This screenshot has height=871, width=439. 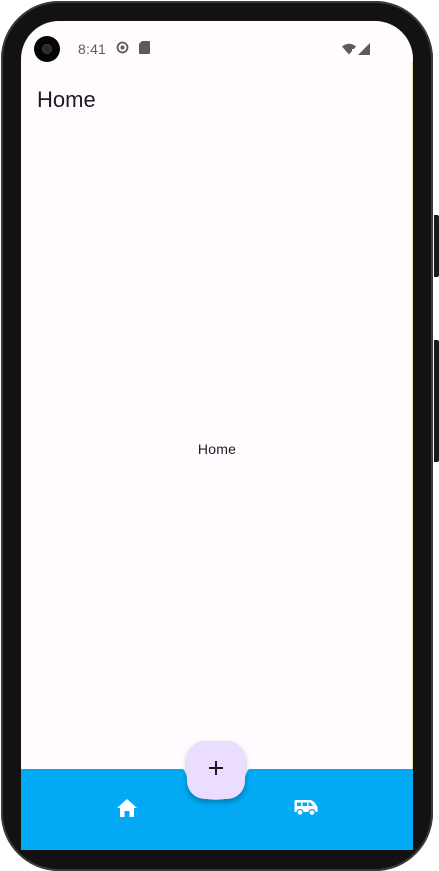 I want to click on van-icon, so click(x=306, y=810).